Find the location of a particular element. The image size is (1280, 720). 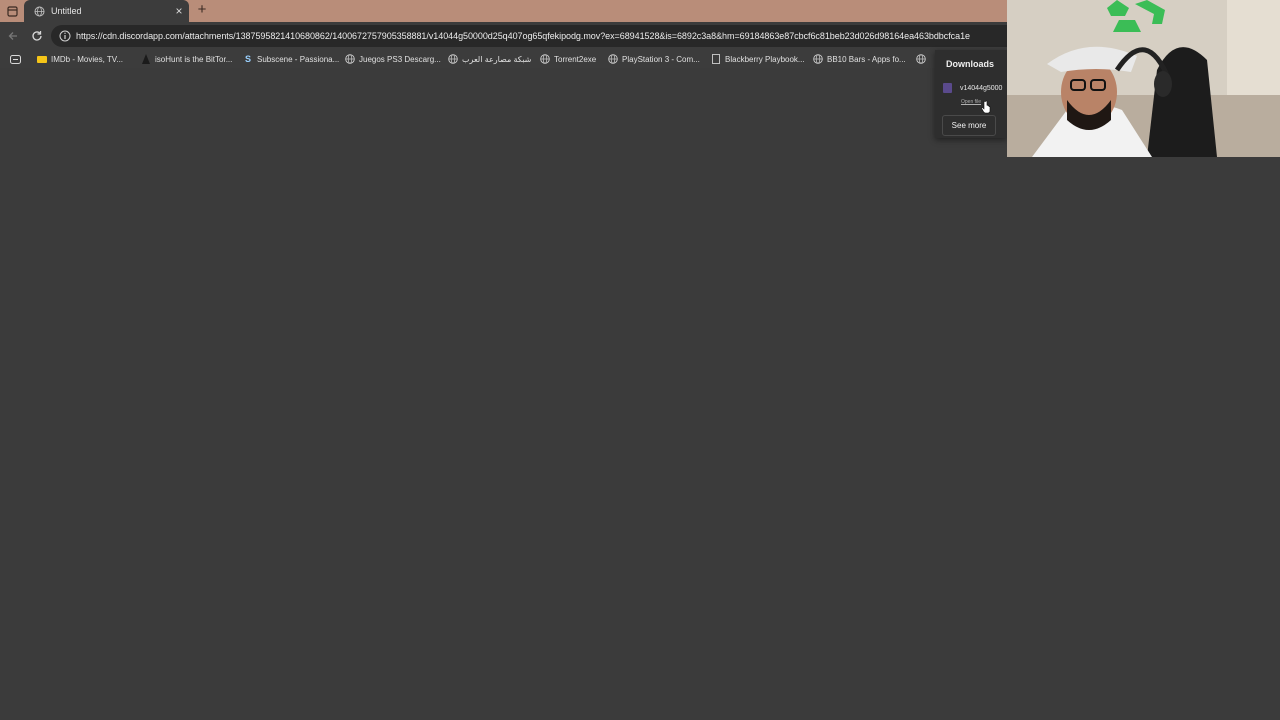

subscene-icon: S is located at coordinates (247, 59).